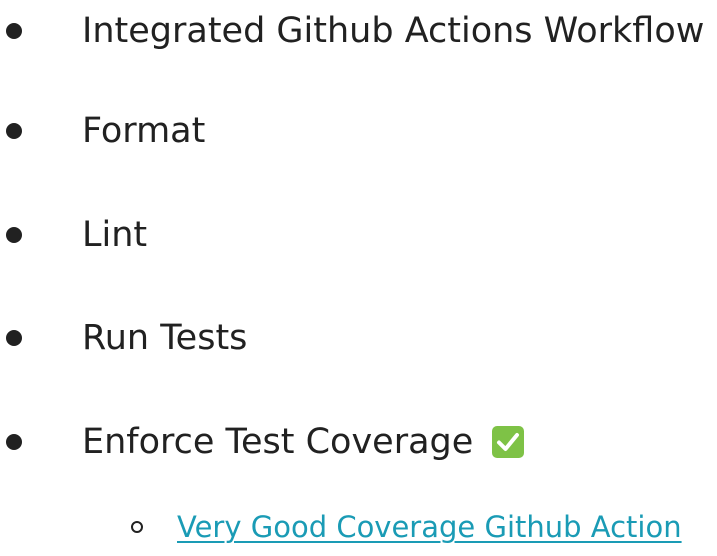  I want to click on list-item-label: Enforce Test Coverage, so click(303, 442).